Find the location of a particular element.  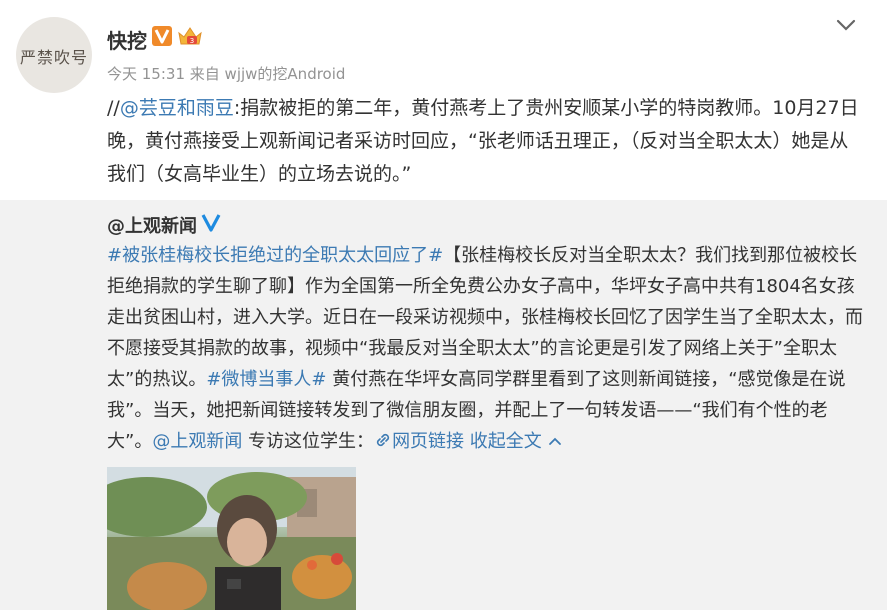

chevron-down-icon is located at coordinates (846, 25).